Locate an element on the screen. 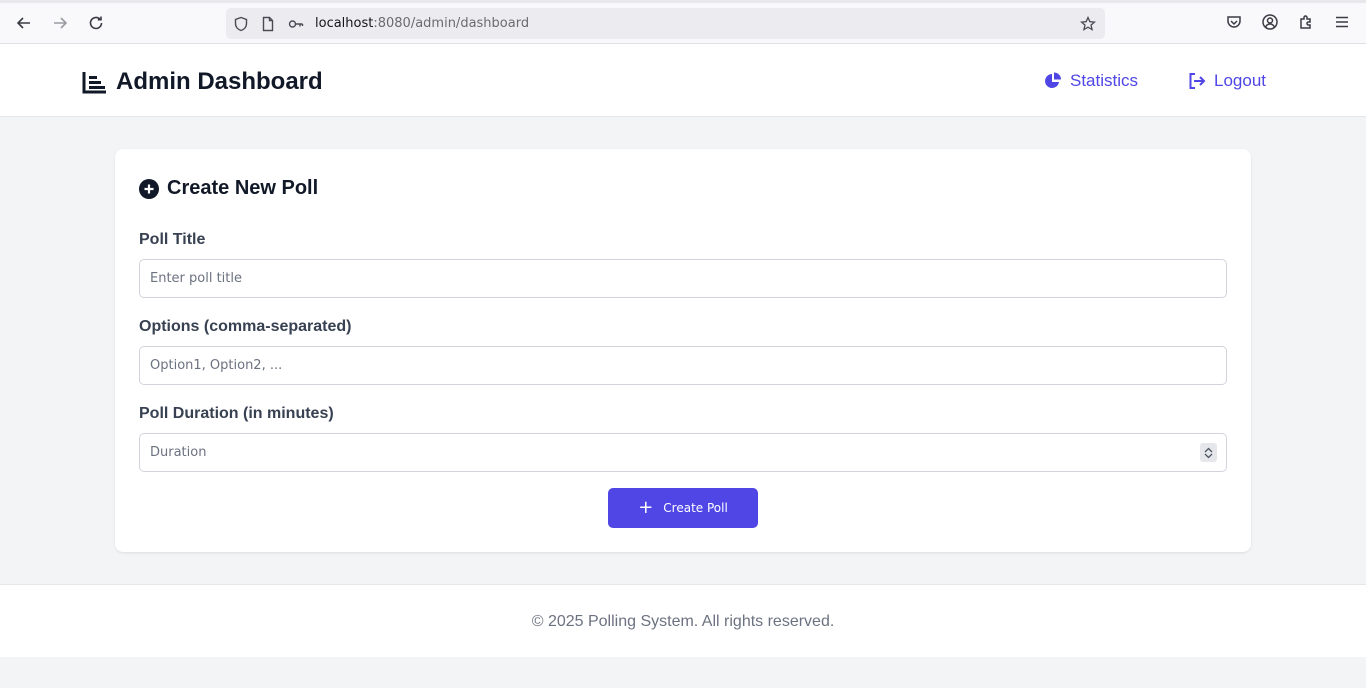 The image size is (1366, 688). app-header: Admin Dashboard Statistics Logout is located at coordinates (683, 80).